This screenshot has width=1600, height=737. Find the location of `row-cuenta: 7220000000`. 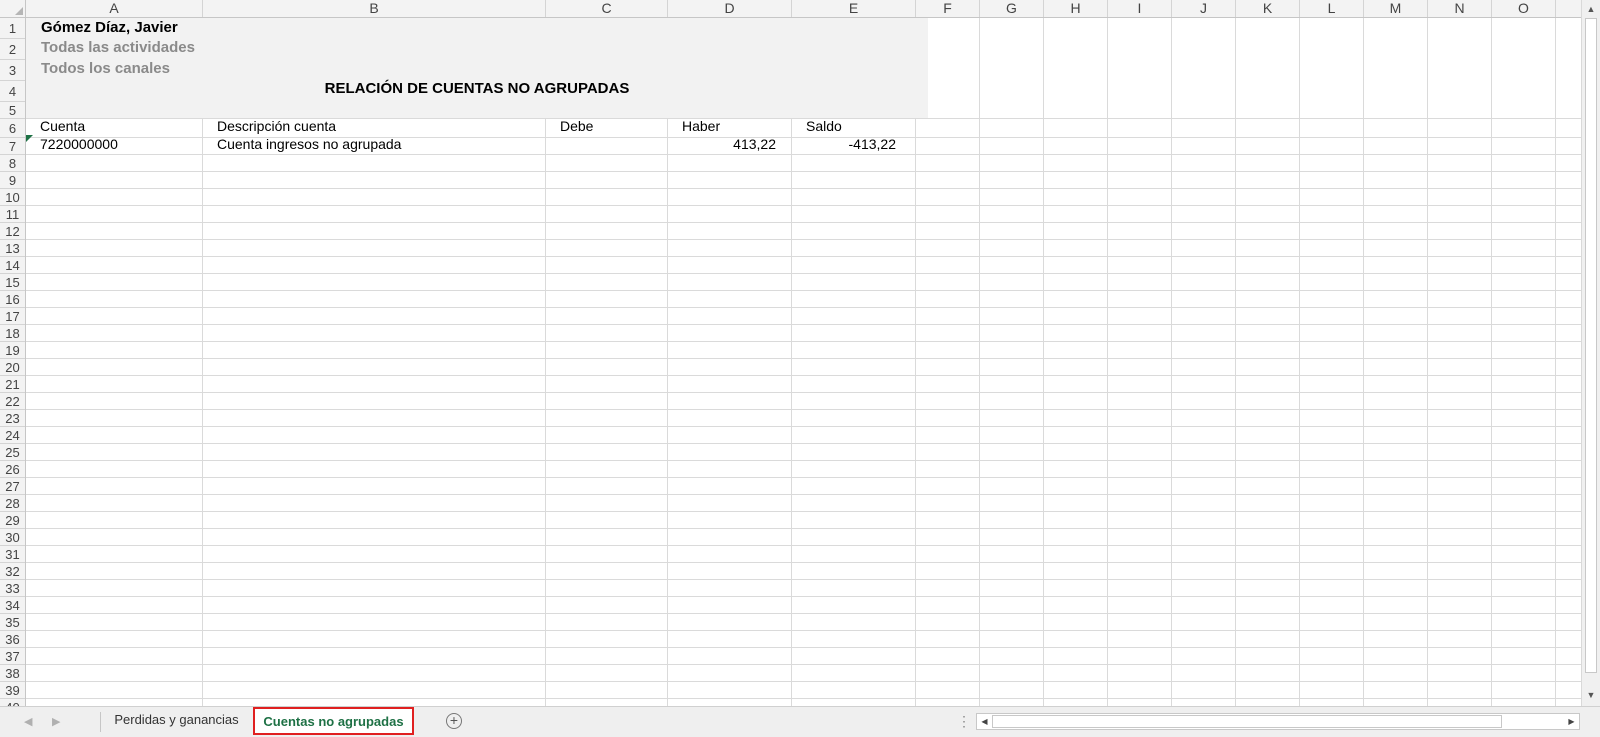

row-cuenta: 7220000000 is located at coordinates (79, 144).